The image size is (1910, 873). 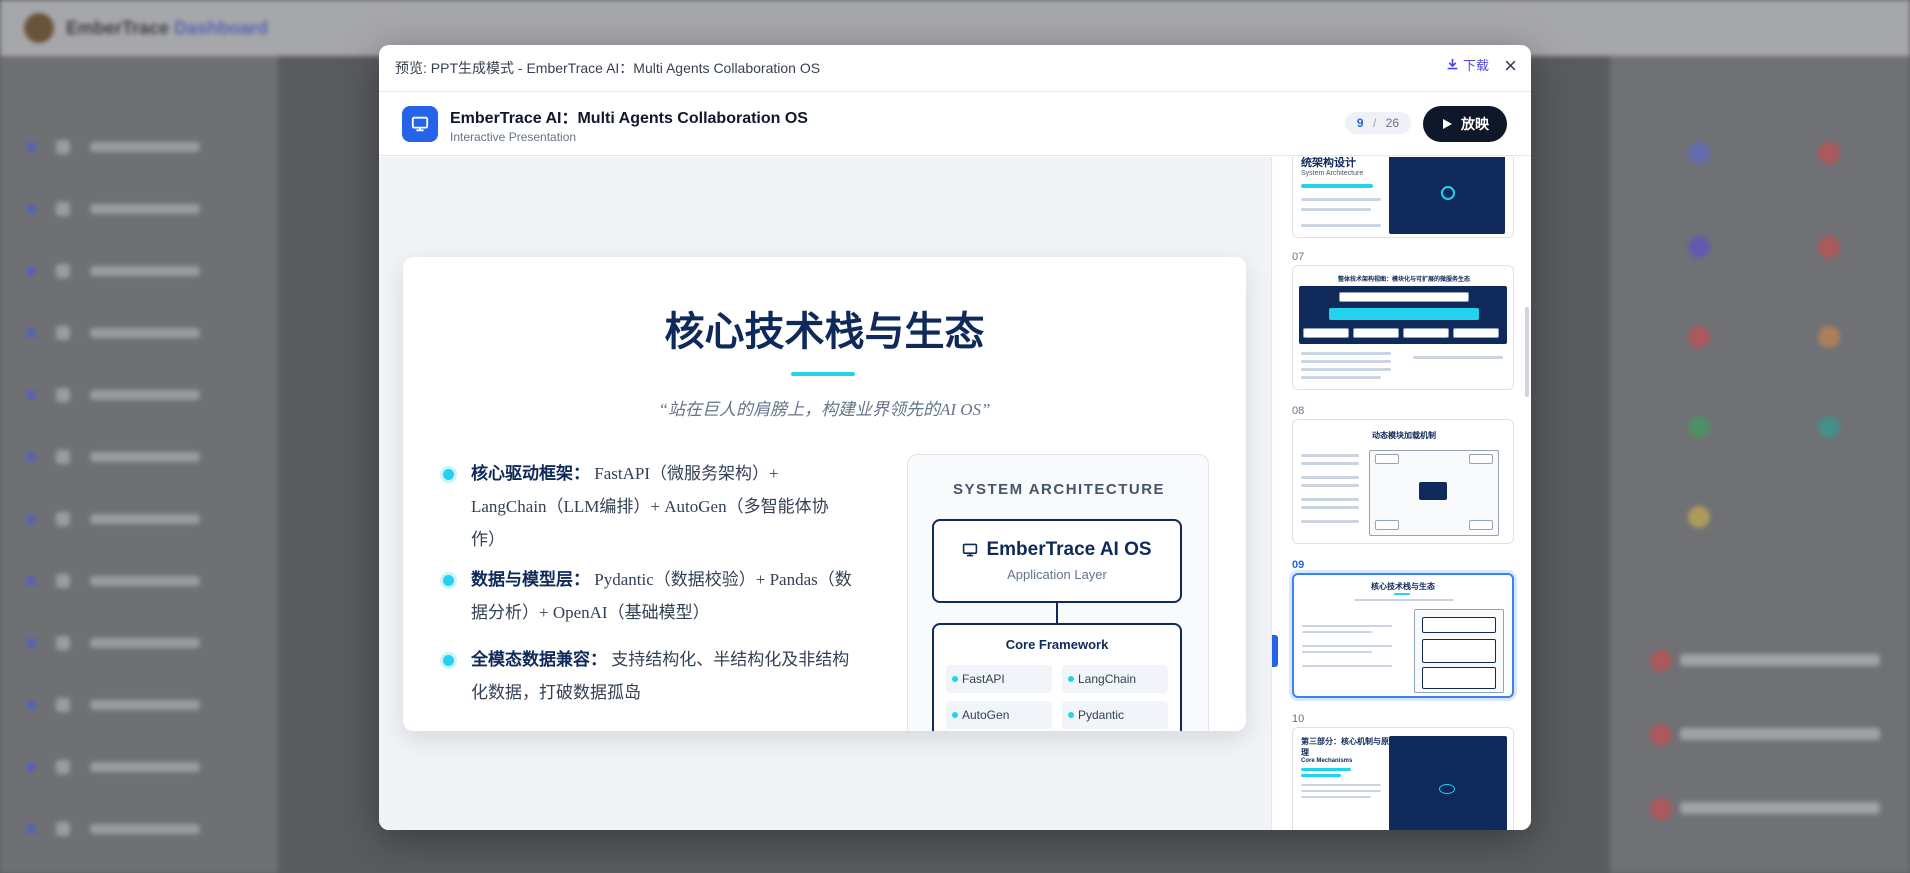 What do you see at coordinates (1069, 549) in the screenshot?
I see `os-layer-title: EmberTrace AI OS` at bounding box center [1069, 549].